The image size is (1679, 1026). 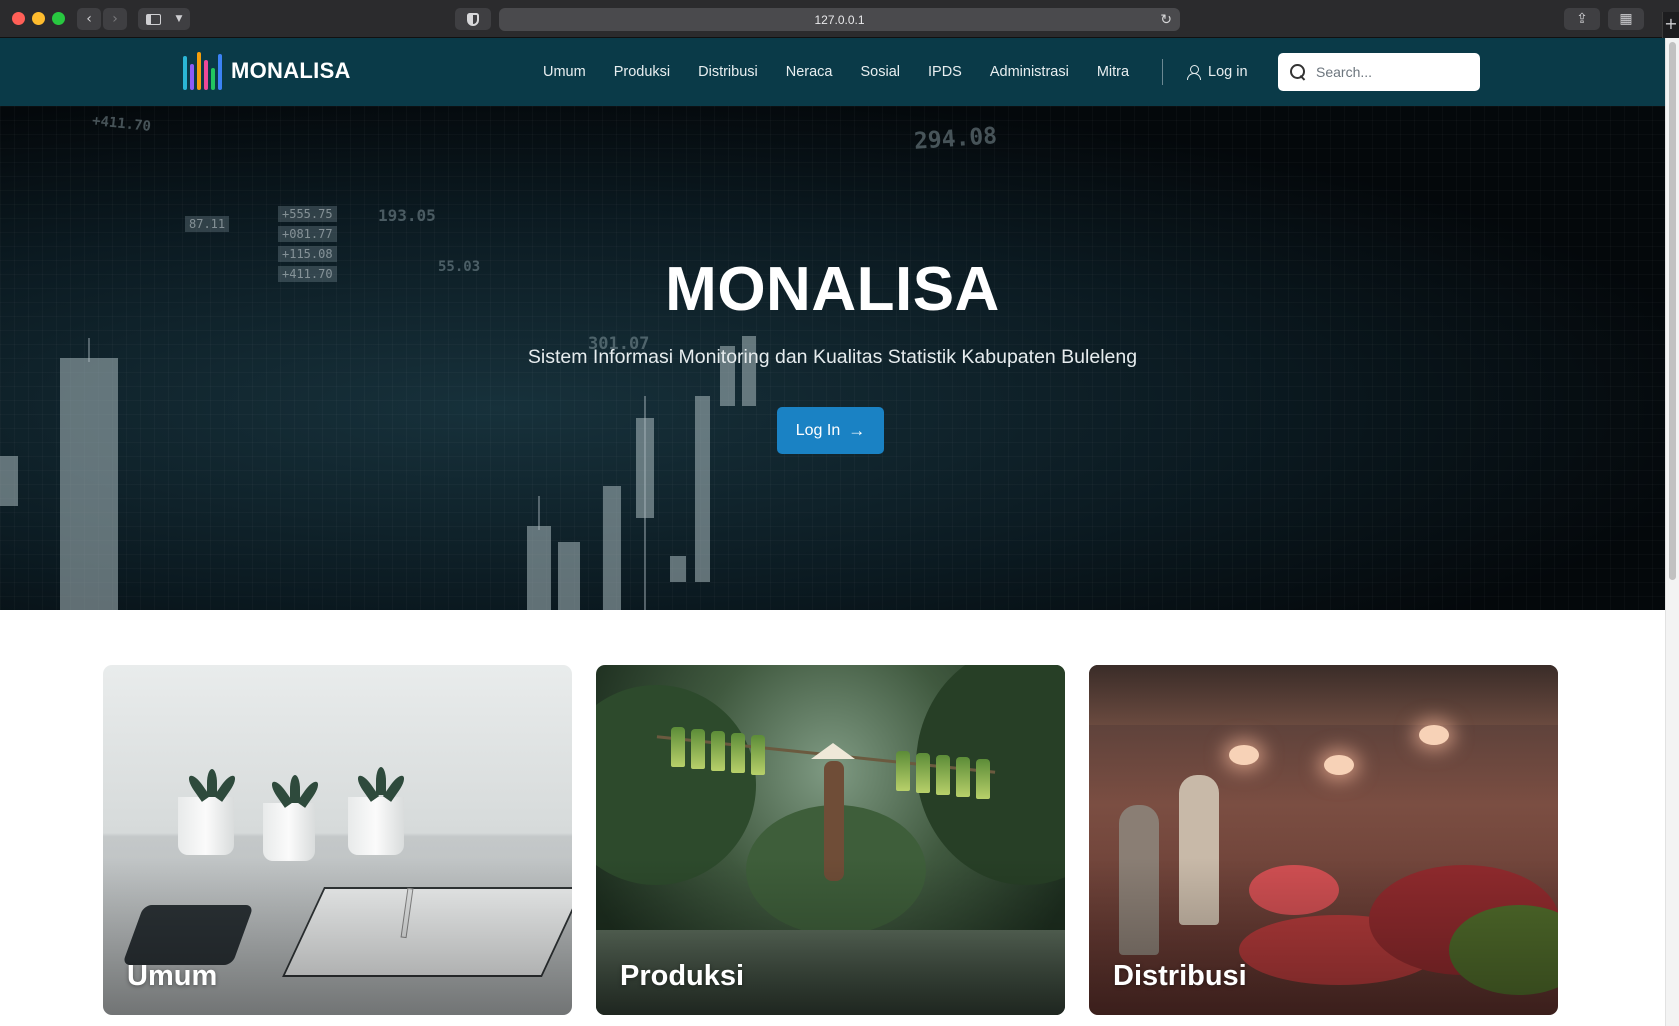 I want to click on search-input, so click(x=1391, y=72).